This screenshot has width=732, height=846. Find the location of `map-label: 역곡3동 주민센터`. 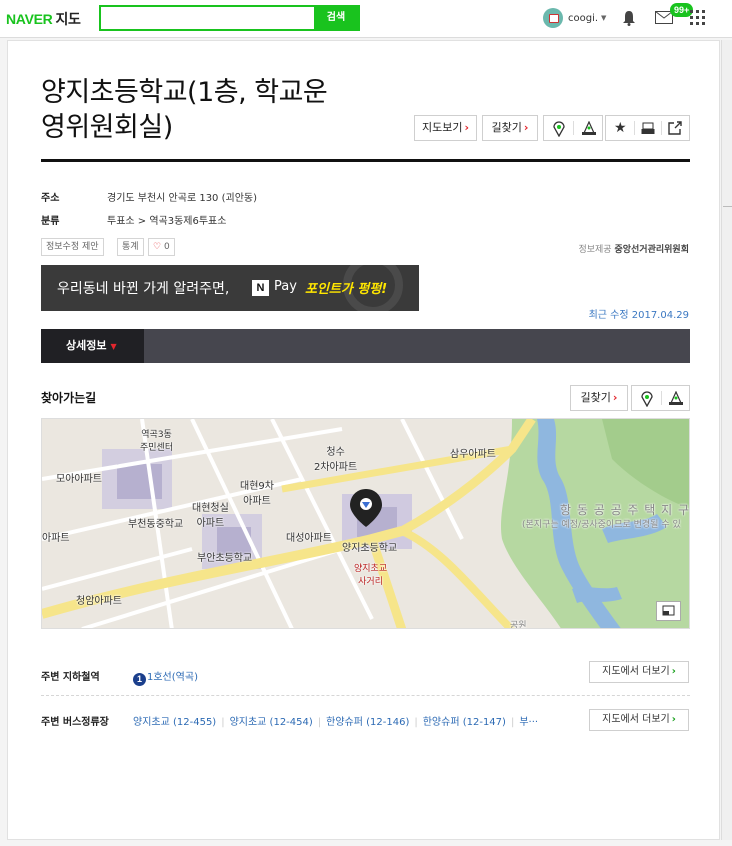

map-label: 역곡3동 주민센터 is located at coordinates (156, 440).